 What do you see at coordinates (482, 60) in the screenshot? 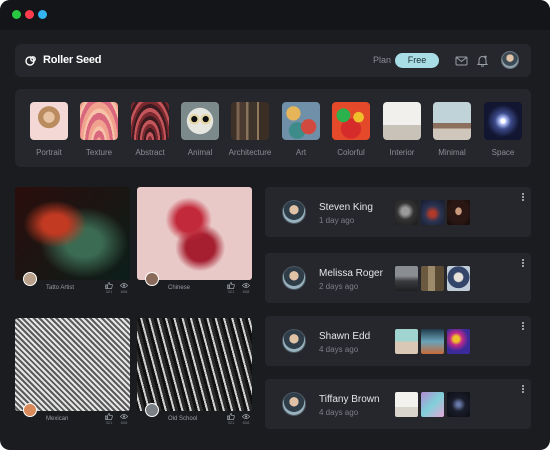
I see `bell-icon` at bounding box center [482, 60].